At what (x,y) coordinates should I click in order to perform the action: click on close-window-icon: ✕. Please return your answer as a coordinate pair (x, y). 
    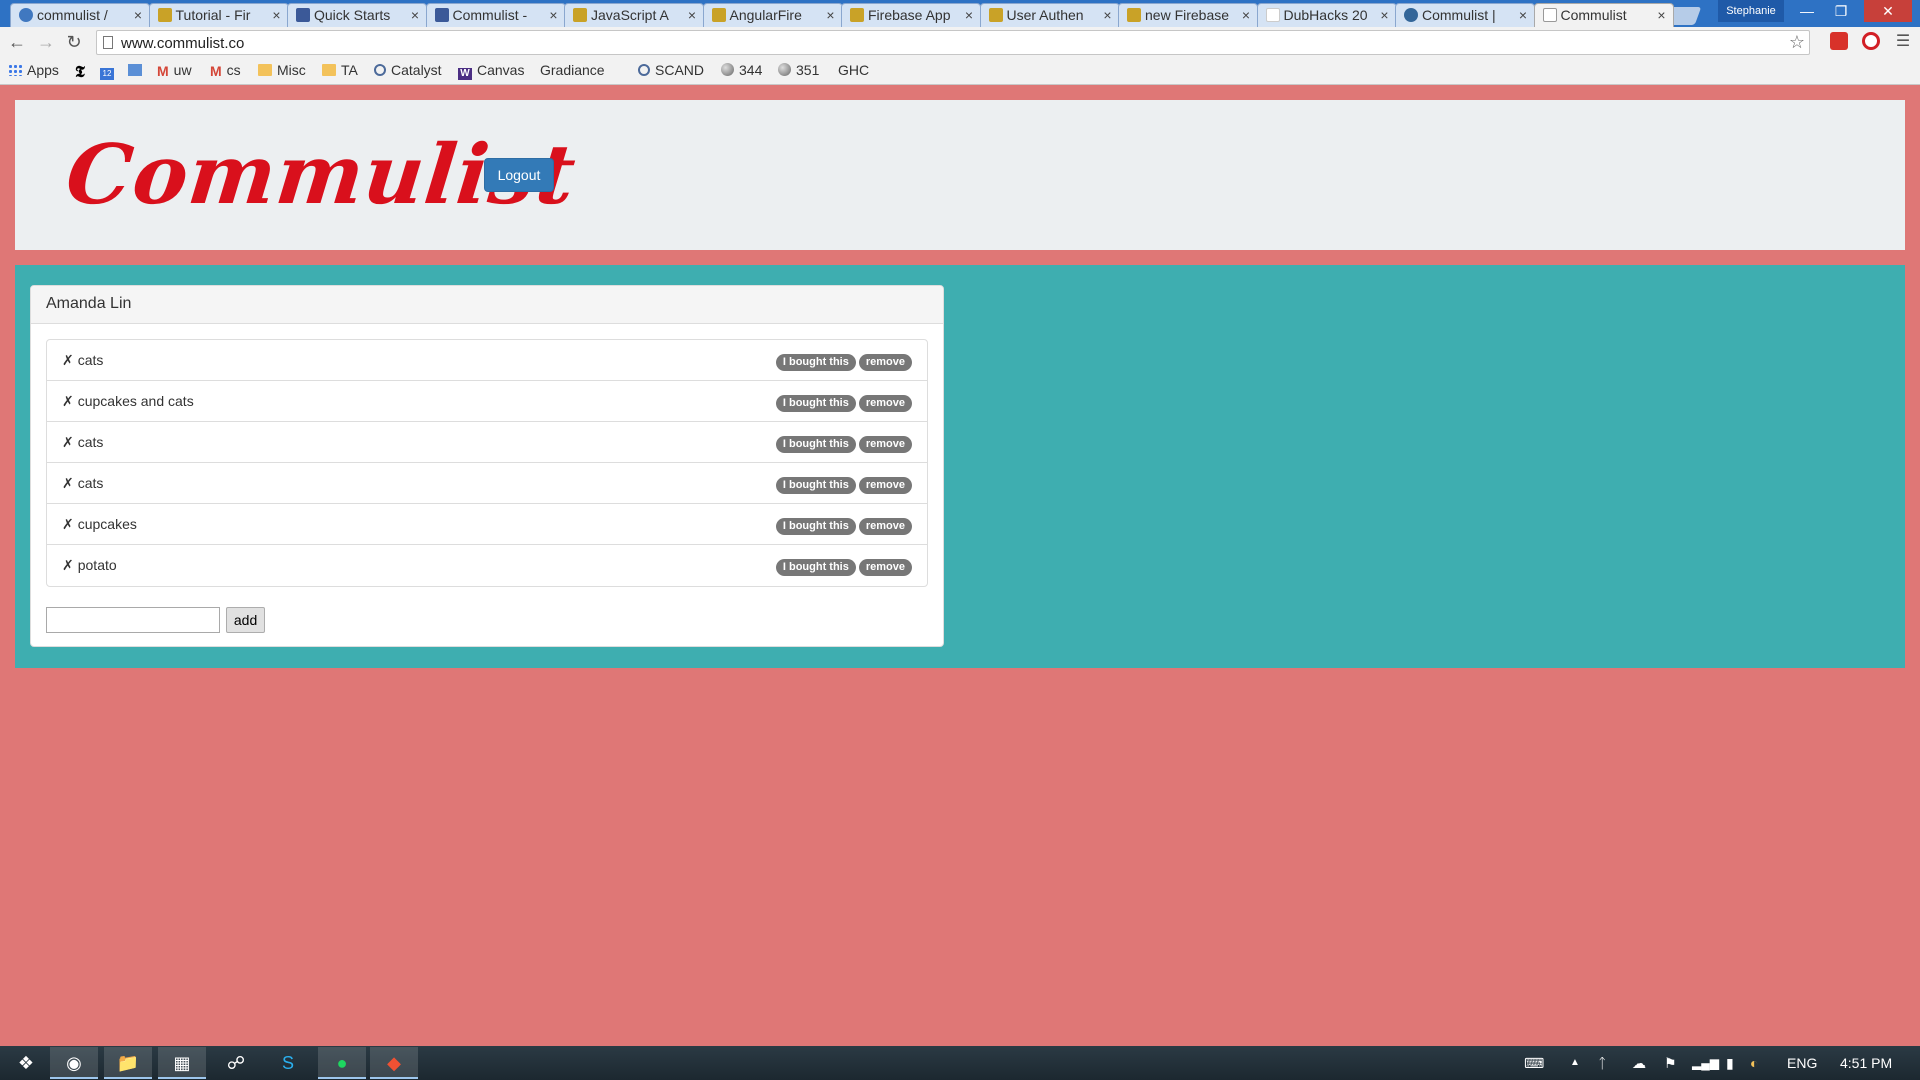
    Looking at the image, I should click on (1888, 11).